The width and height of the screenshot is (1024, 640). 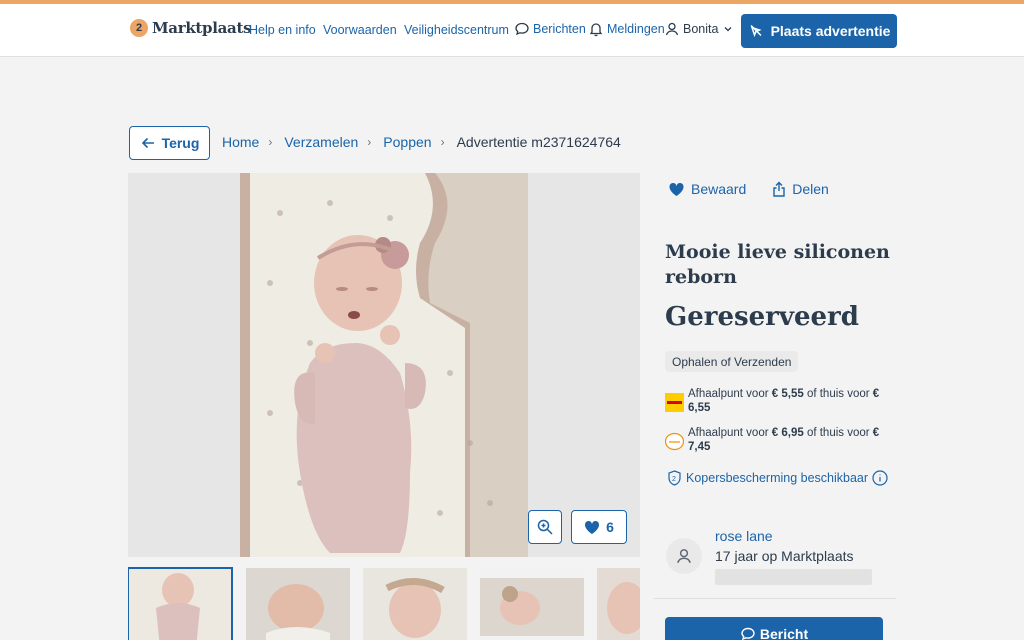 I want to click on message-button: Bericht, so click(x=774, y=628).